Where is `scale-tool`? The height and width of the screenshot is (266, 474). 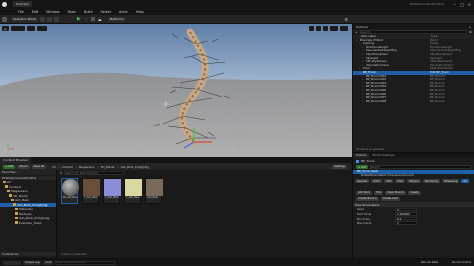 scale-tool is located at coordinates (325, 28).